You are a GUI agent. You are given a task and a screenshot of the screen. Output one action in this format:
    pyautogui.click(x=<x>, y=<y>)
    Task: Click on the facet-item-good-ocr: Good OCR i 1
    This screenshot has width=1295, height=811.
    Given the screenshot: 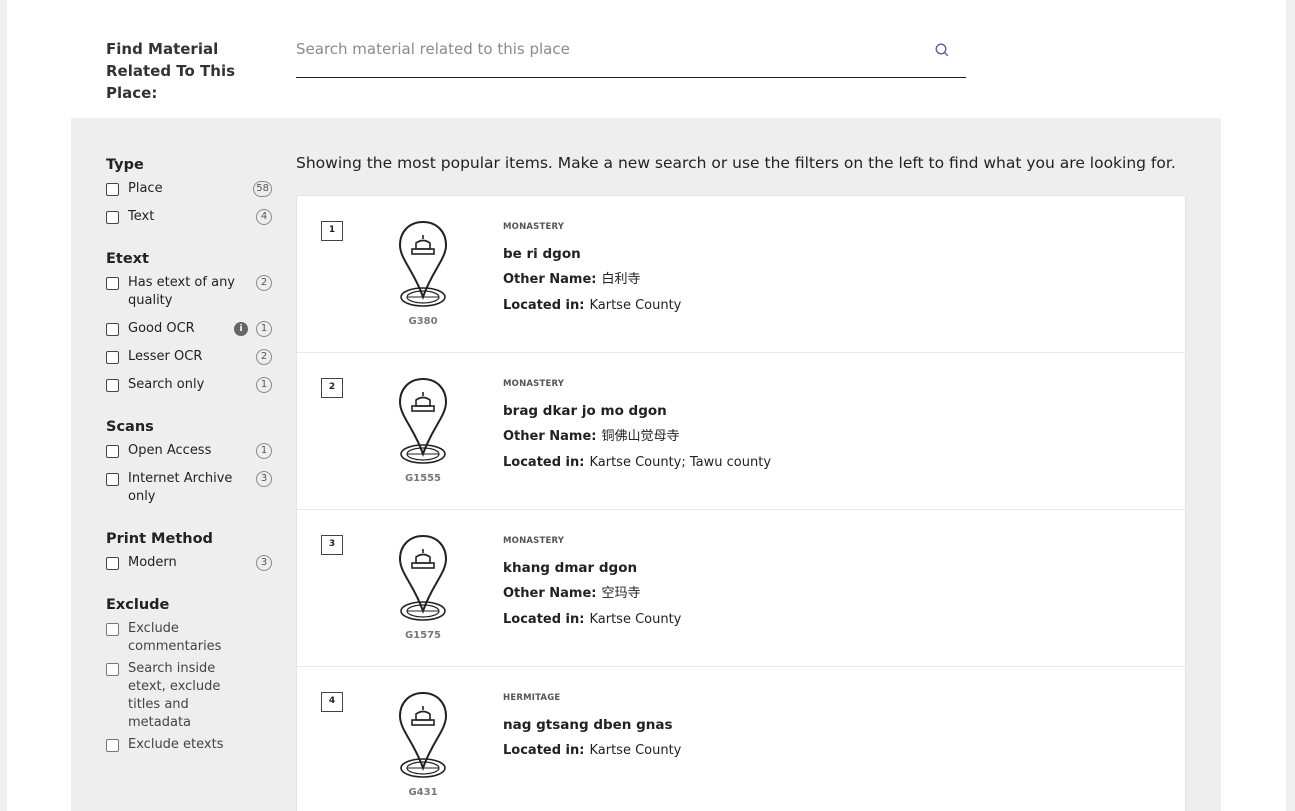 What is the action you would take?
    pyautogui.click(x=189, y=330)
    